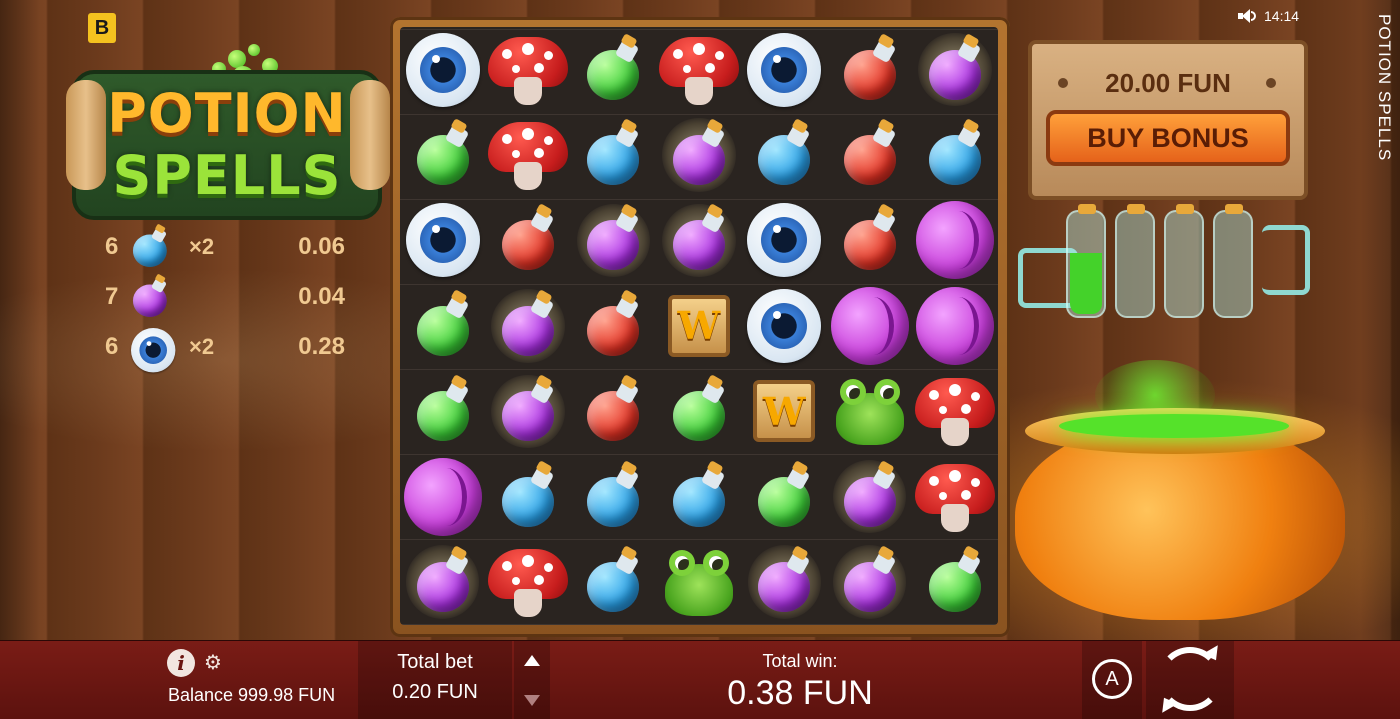 The width and height of the screenshot is (1400, 719). I want to click on autoplay-button: A, so click(1112, 680).